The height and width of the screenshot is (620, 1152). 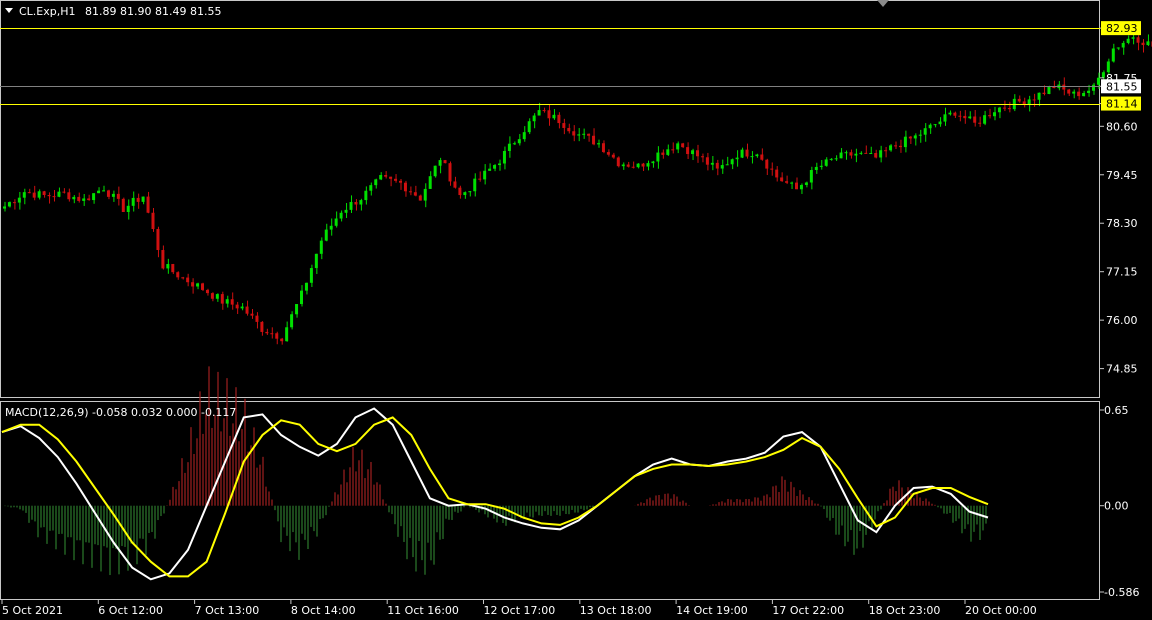 What do you see at coordinates (883, 3) in the screenshot?
I see `chart-shift-marker` at bounding box center [883, 3].